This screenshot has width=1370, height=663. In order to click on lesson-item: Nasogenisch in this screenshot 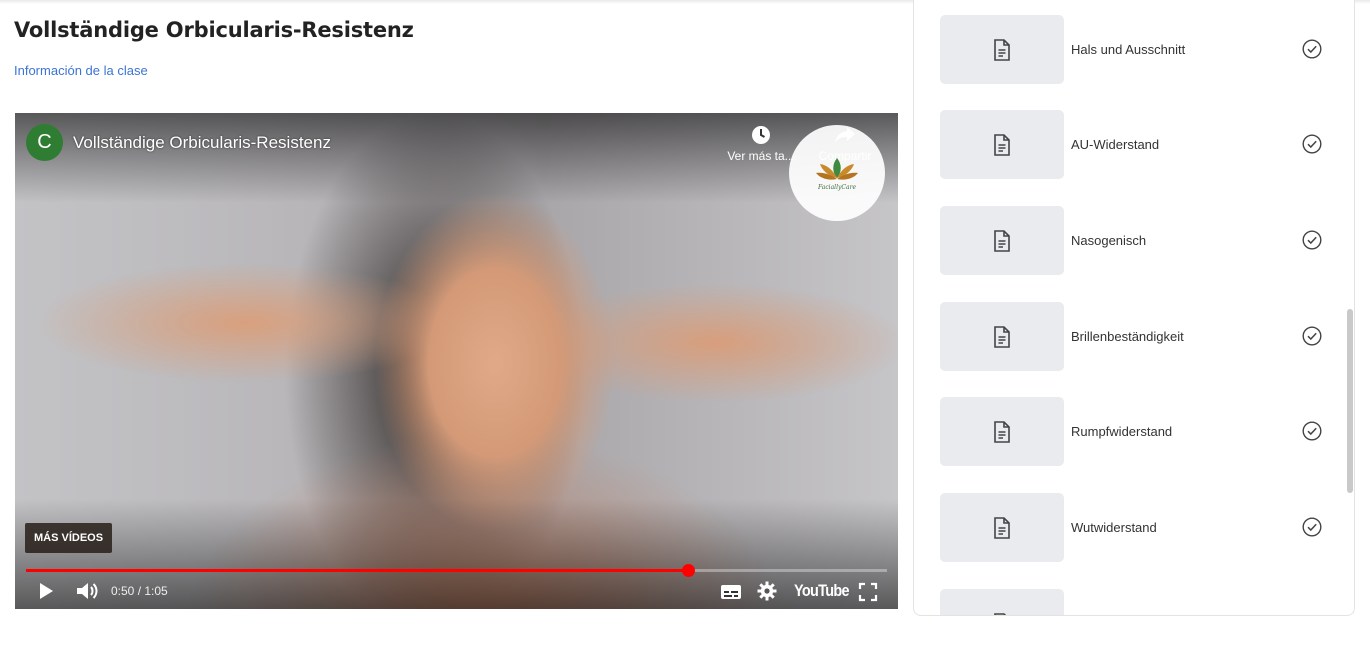, I will do `click(1140, 241)`.